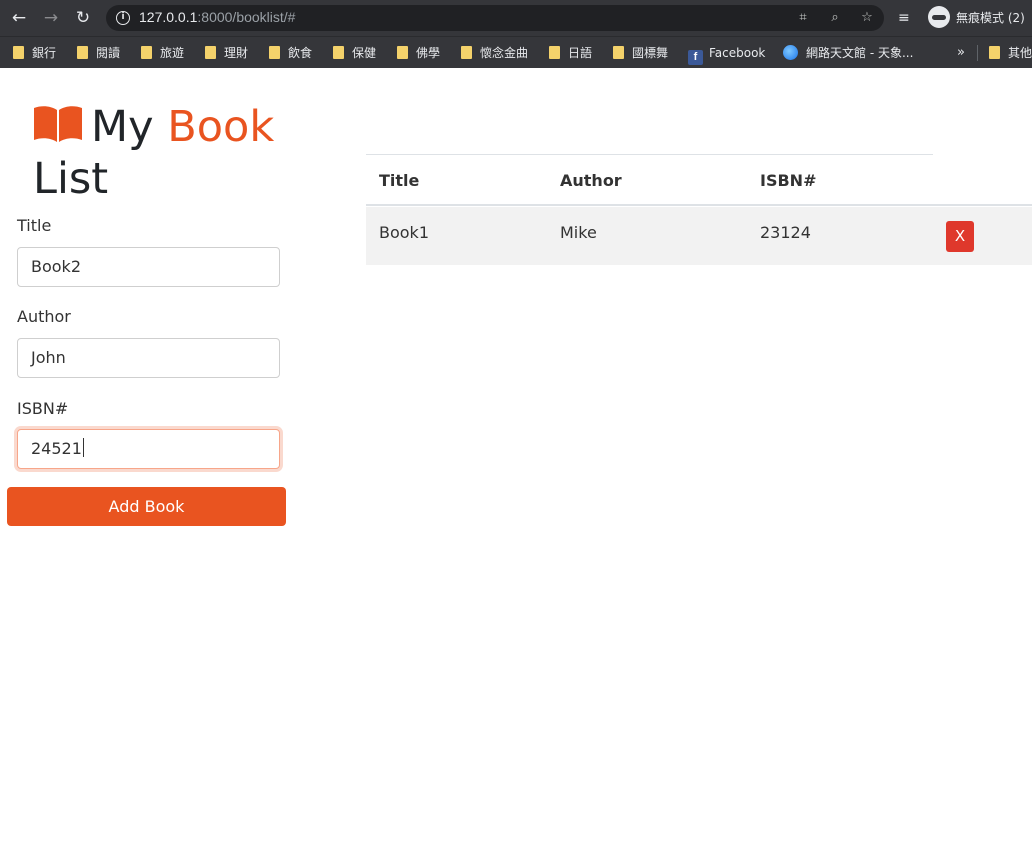 The image size is (1032, 865). I want to click on cell-title: Book1, so click(404, 232).